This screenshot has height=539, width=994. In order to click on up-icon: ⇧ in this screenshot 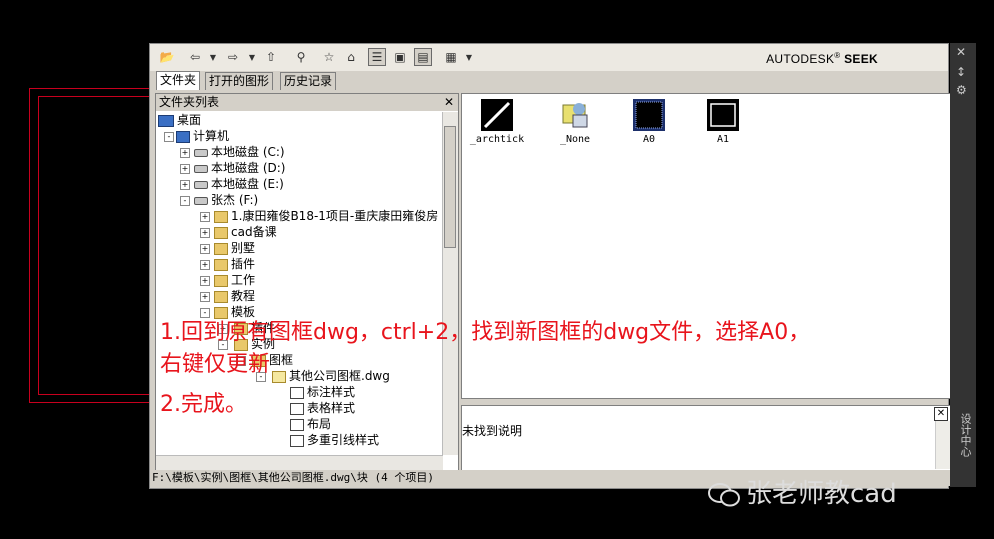, I will do `click(271, 57)`.